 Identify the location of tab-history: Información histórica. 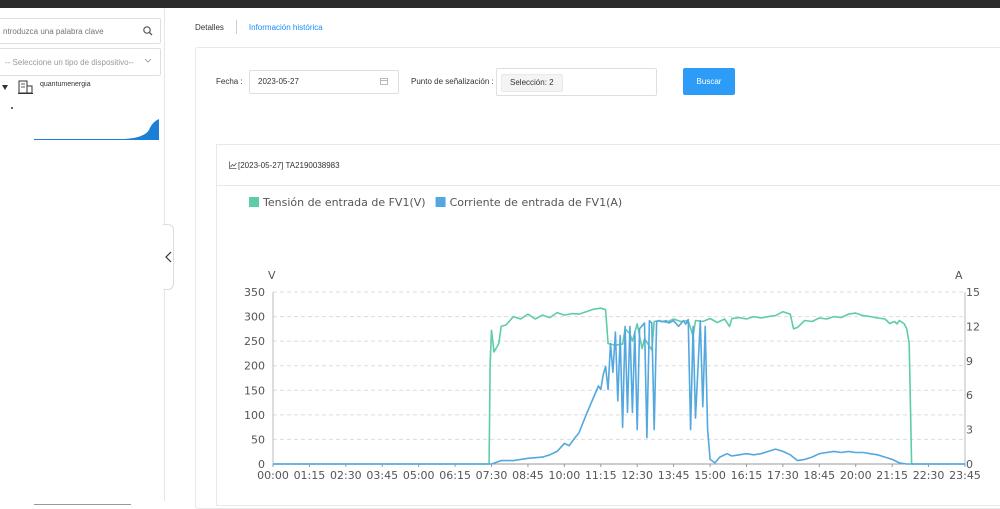
(286, 27).